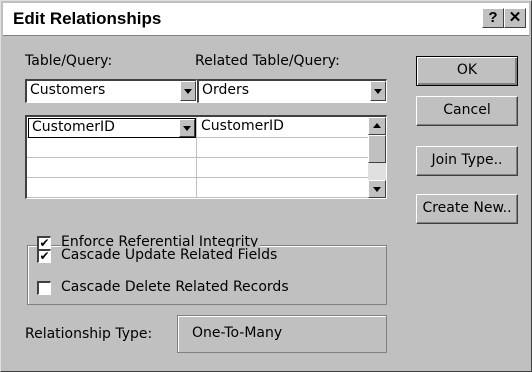 Image resolution: width=532 pixels, height=372 pixels. What do you see at coordinates (292, 91) in the screenshot?
I see `related-table-query-select: Orders` at bounding box center [292, 91].